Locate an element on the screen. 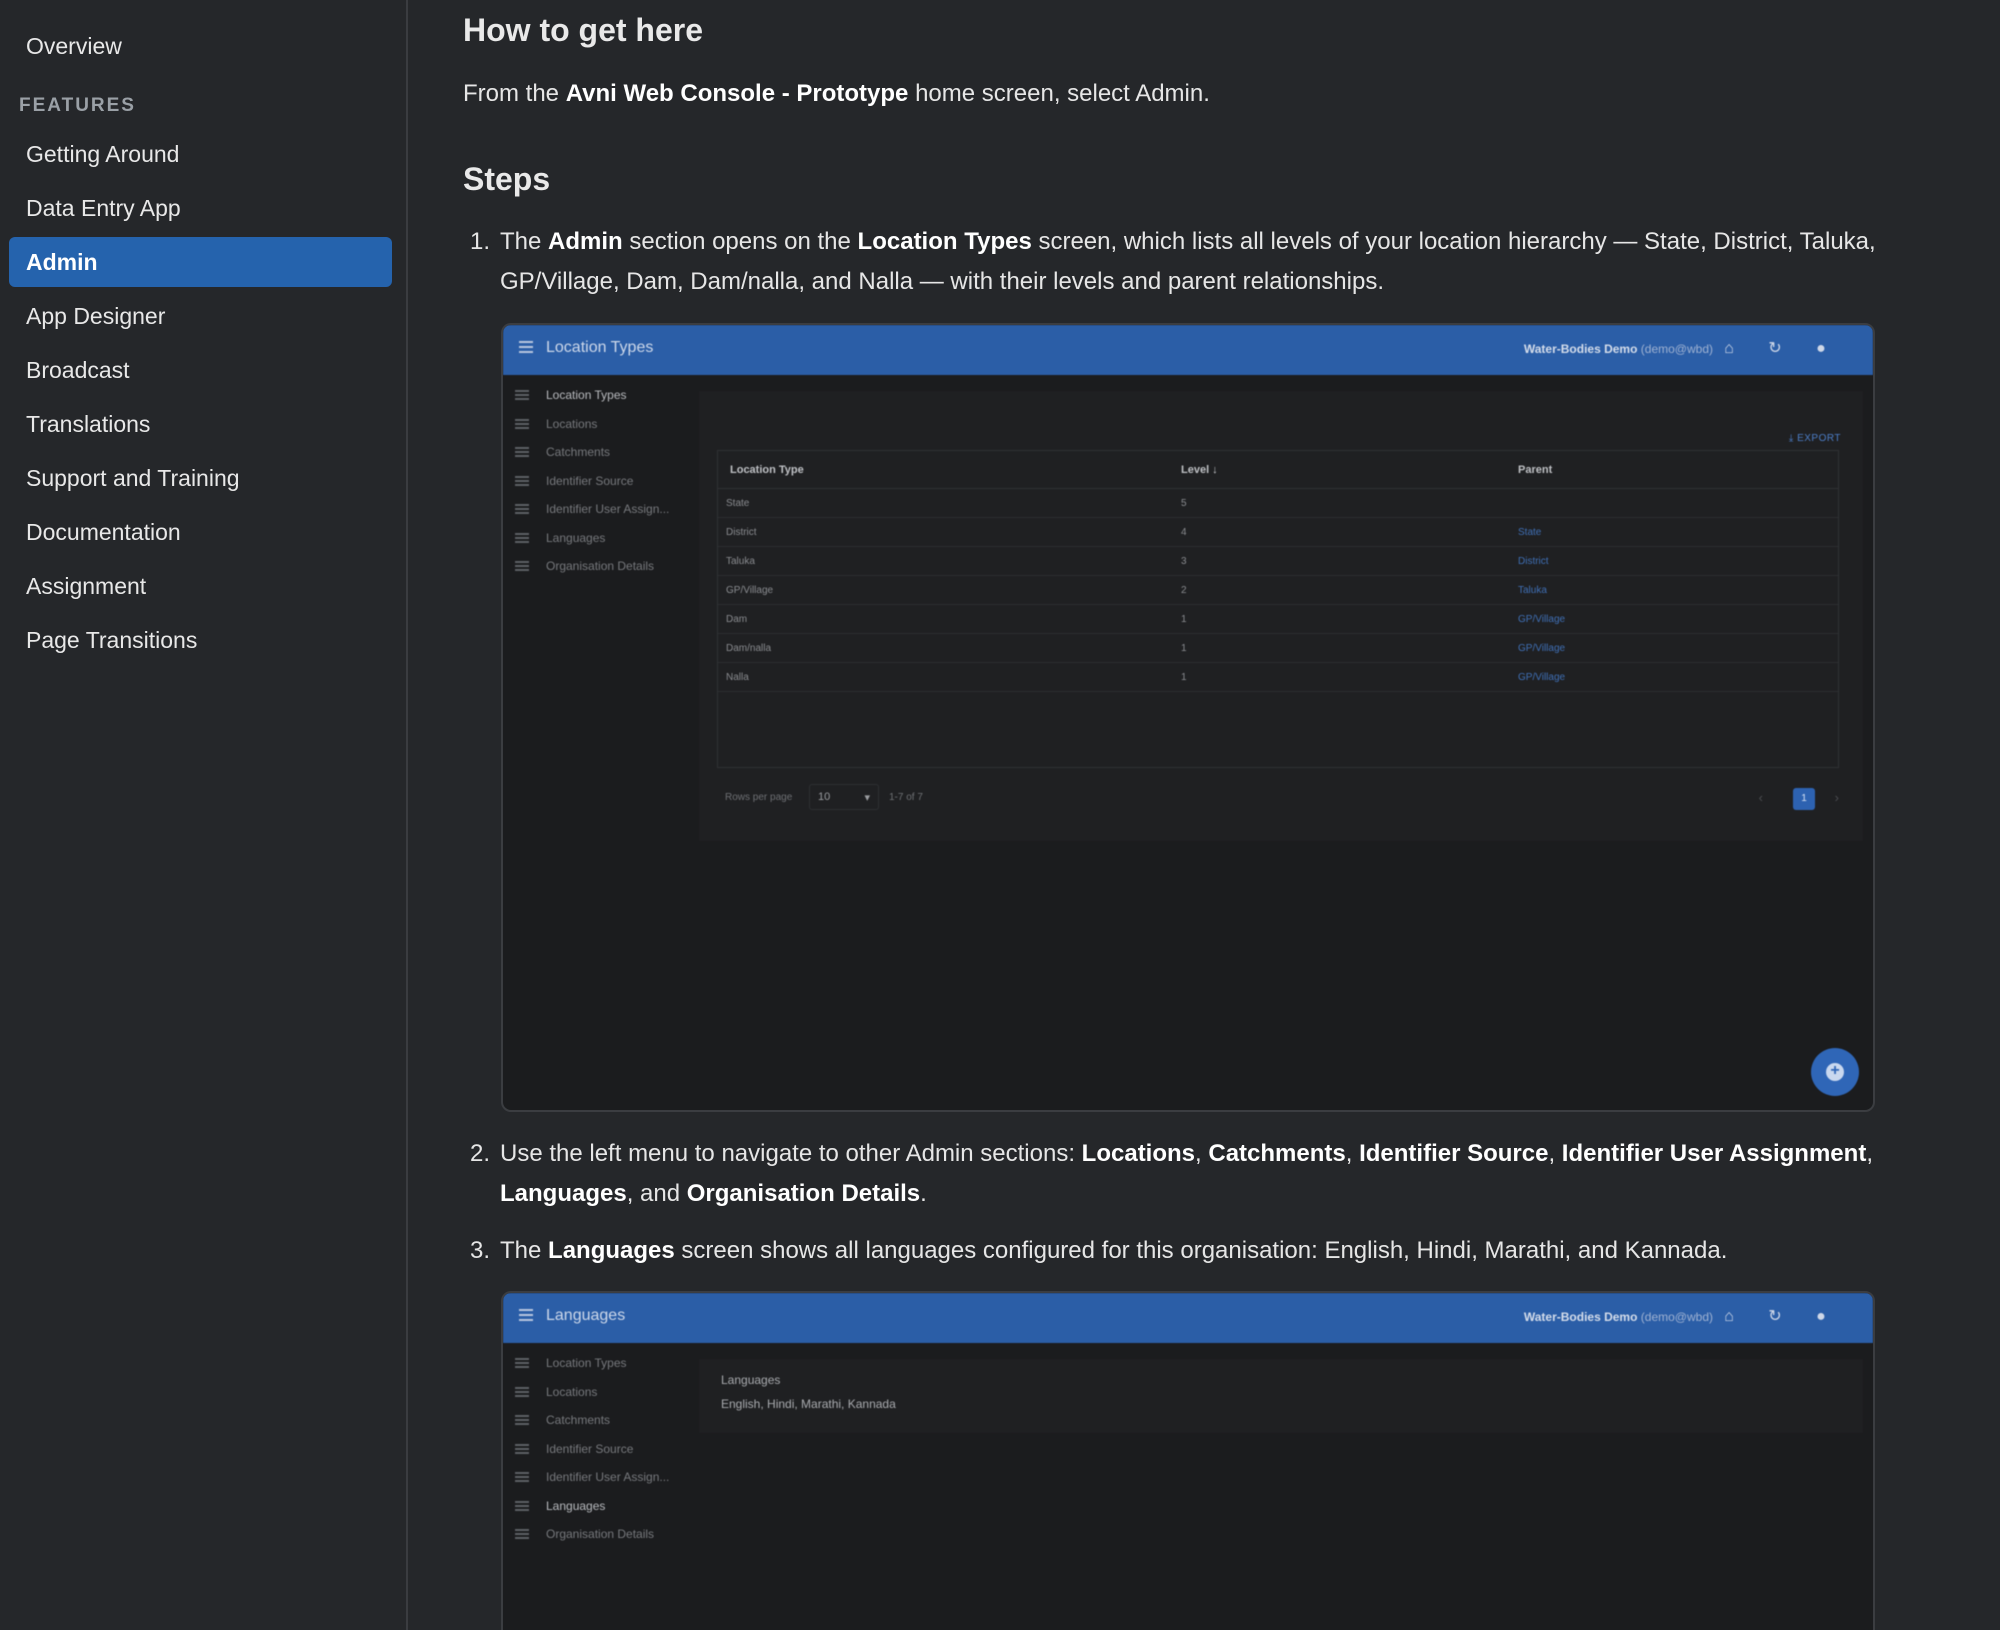  table-row: District 4 State is located at coordinates (1278, 532).